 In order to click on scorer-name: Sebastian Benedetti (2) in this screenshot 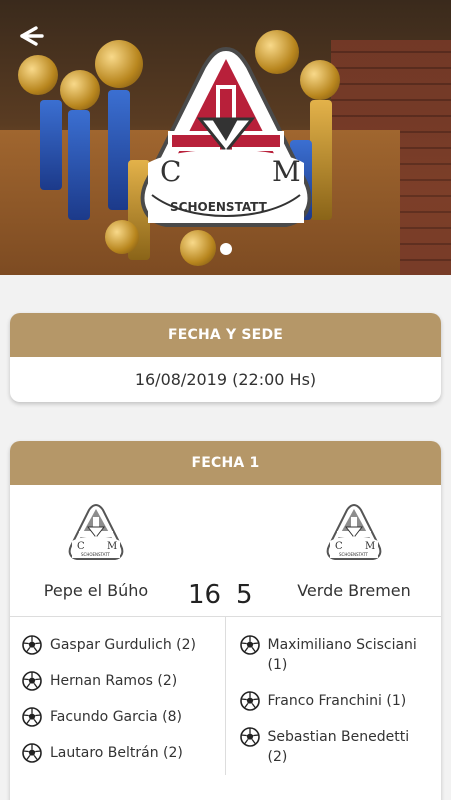, I will do `click(338, 747)`.